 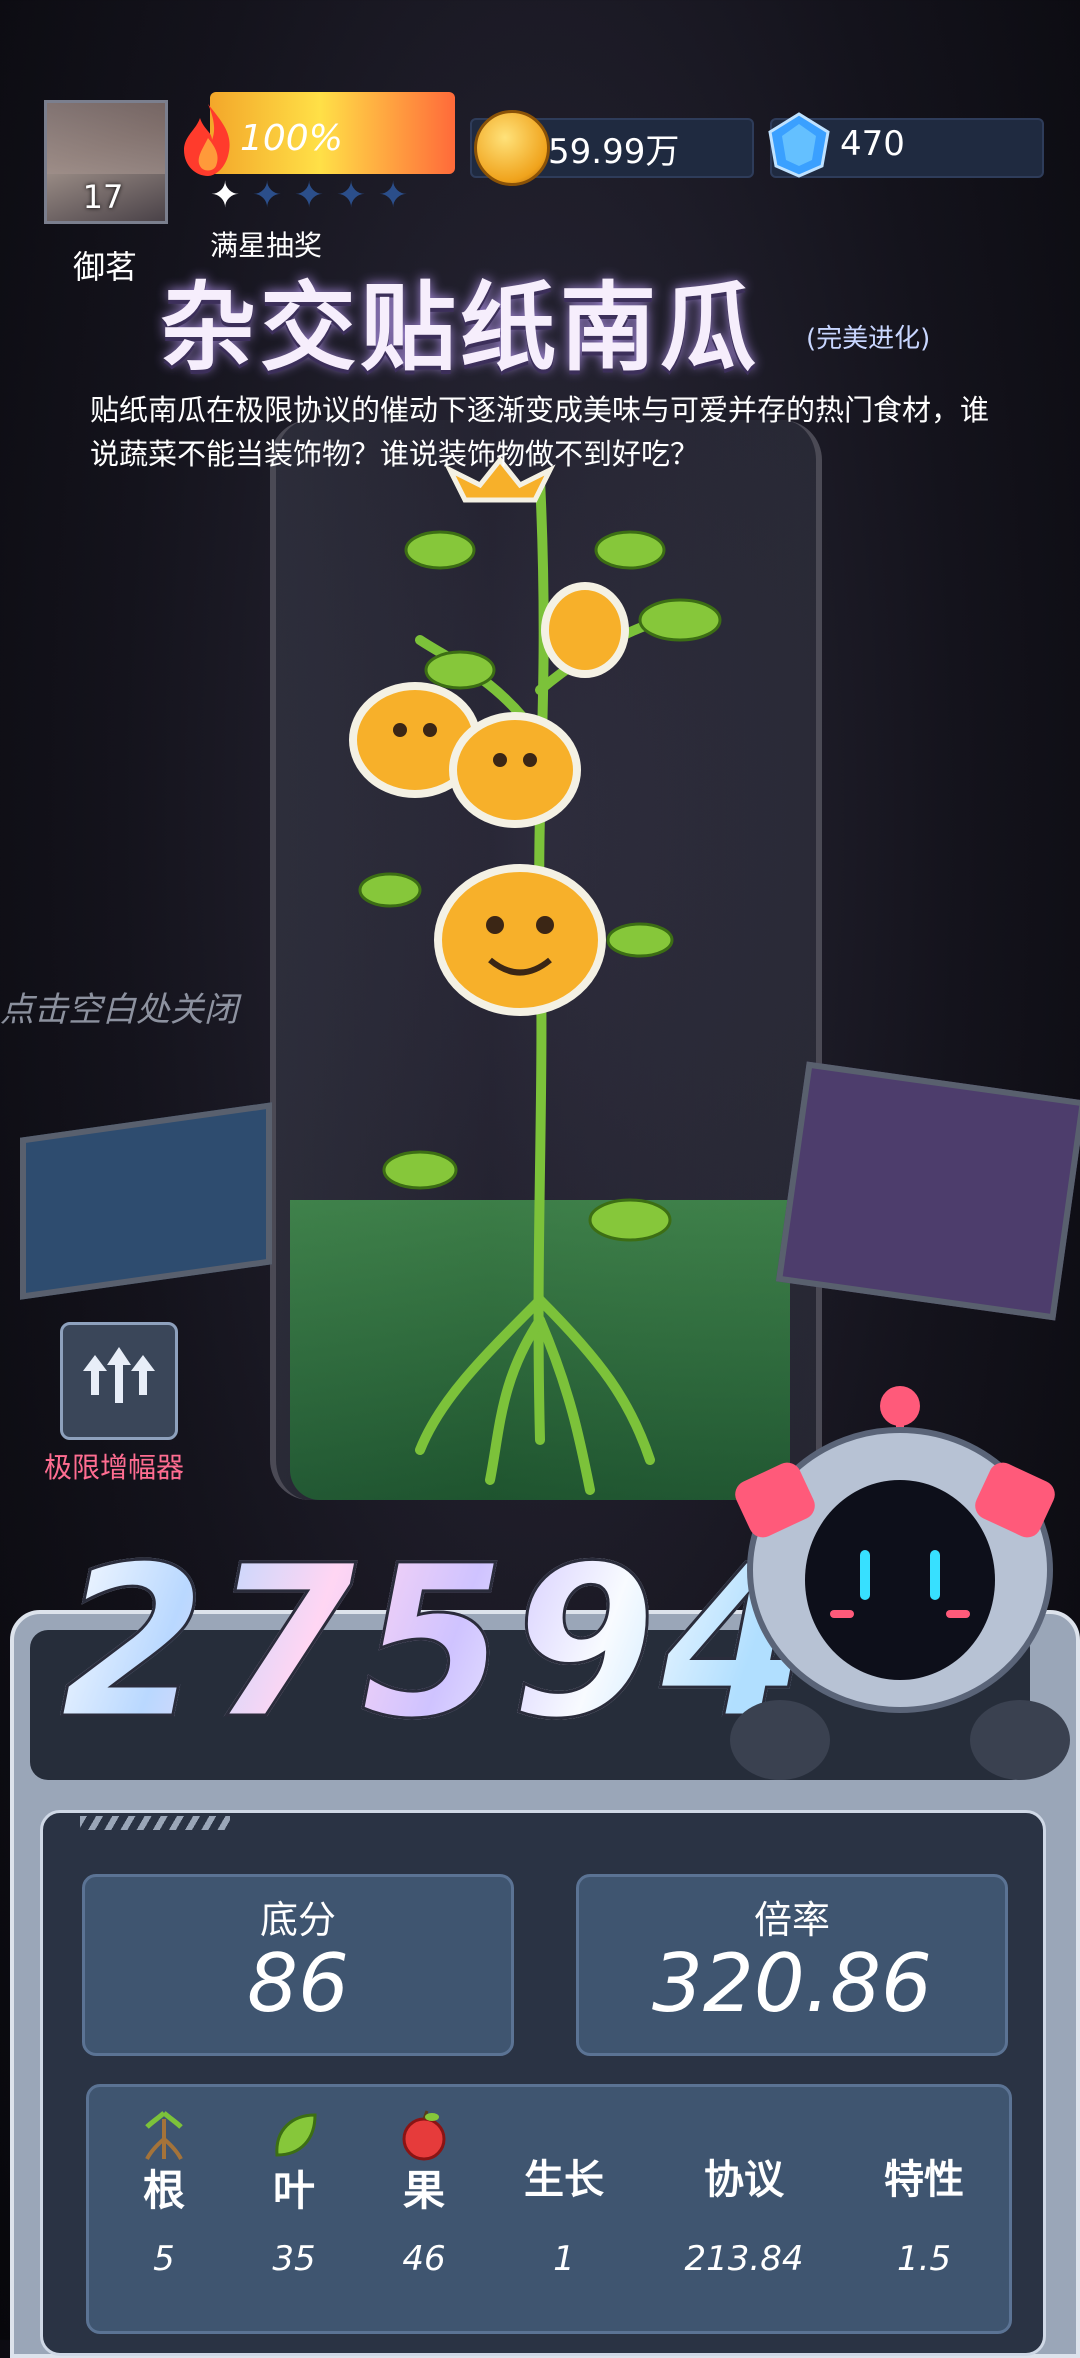 What do you see at coordinates (792, 1983) in the screenshot?
I see `multiplier-value: 320.86` at bounding box center [792, 1983].